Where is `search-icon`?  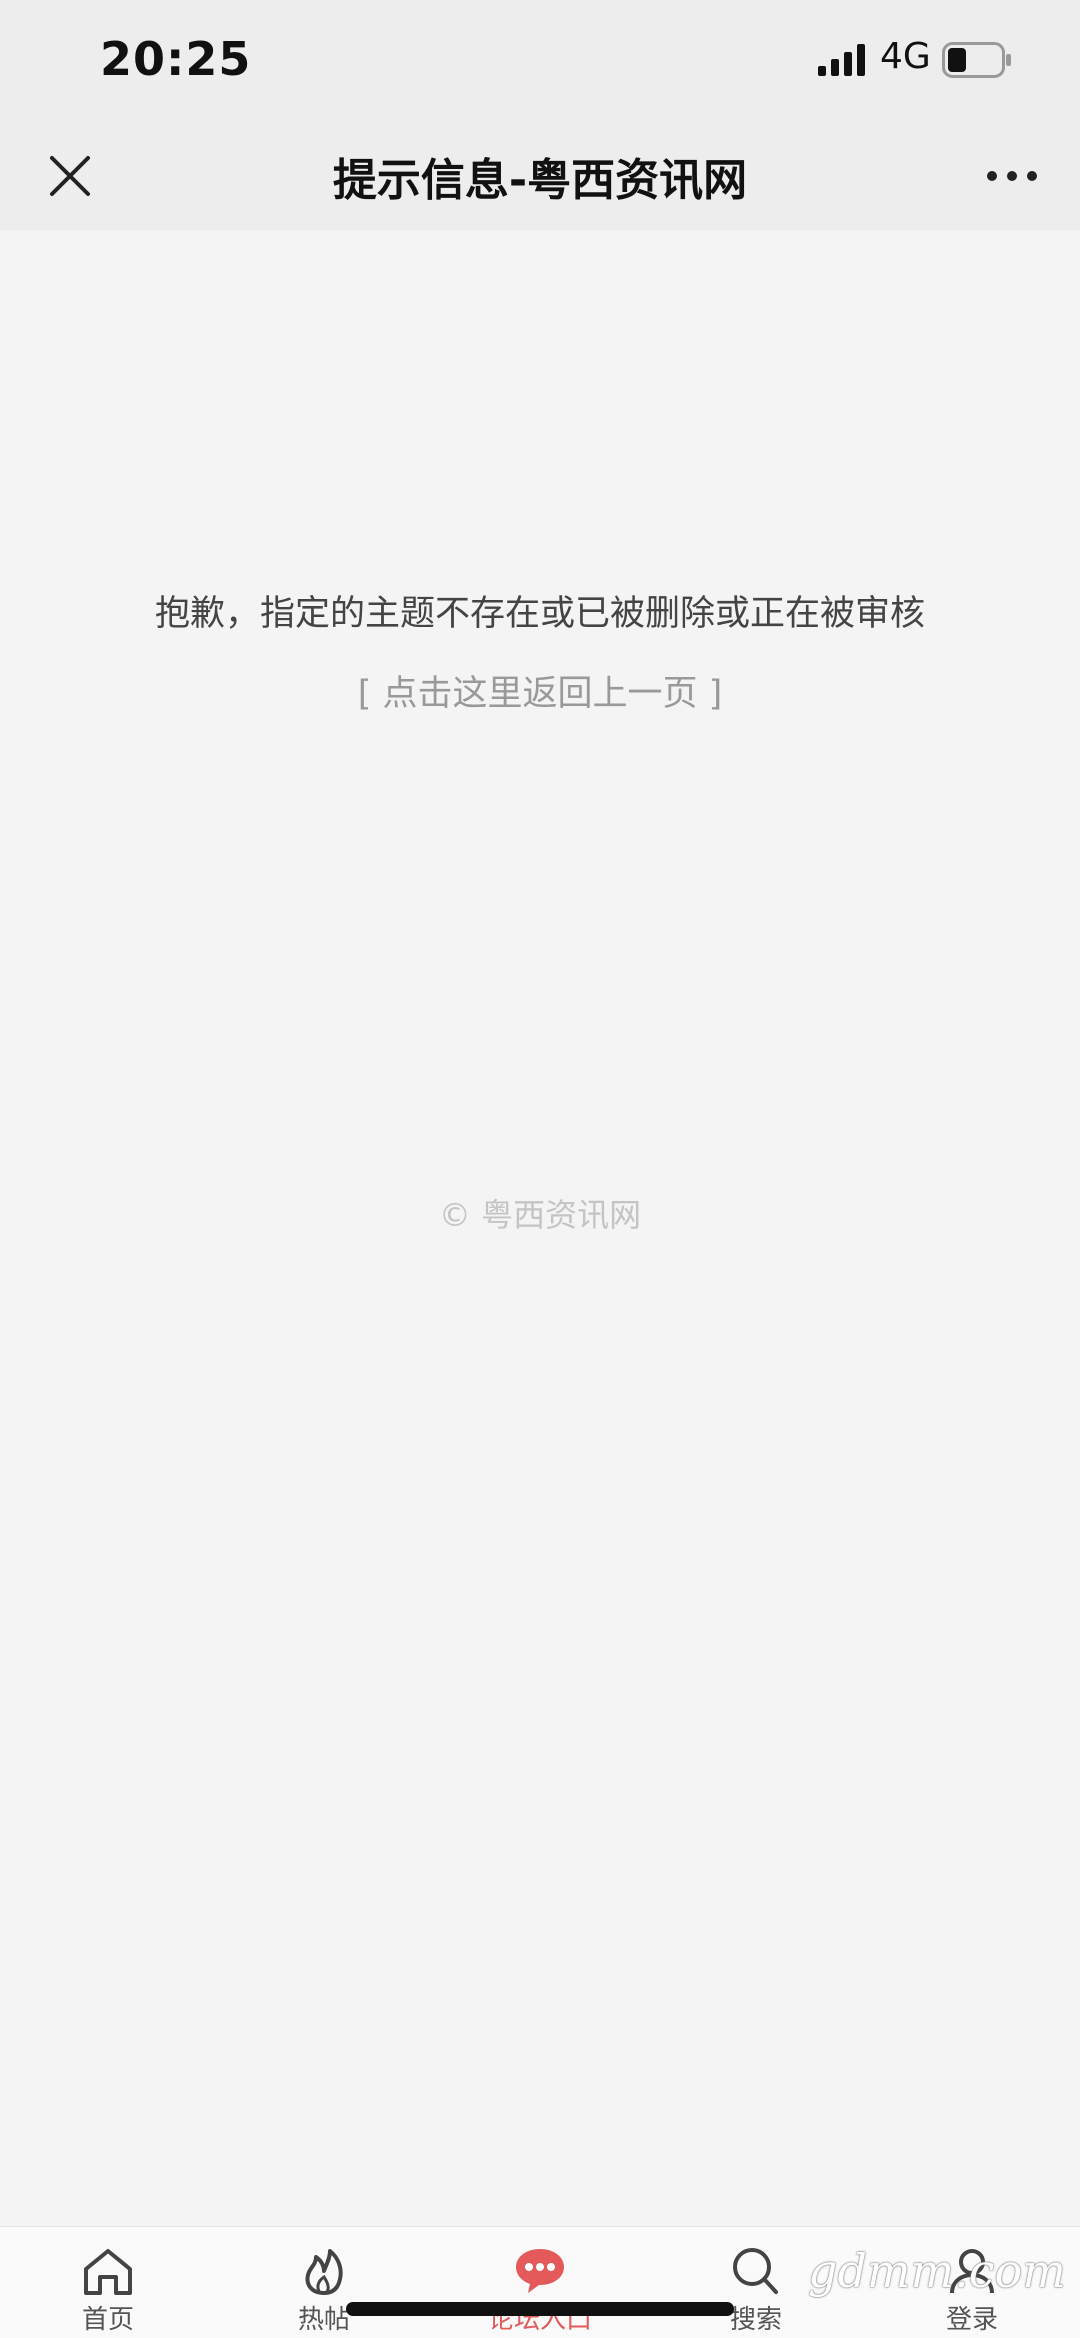
search-icon is located at coordinates (755, 2271).